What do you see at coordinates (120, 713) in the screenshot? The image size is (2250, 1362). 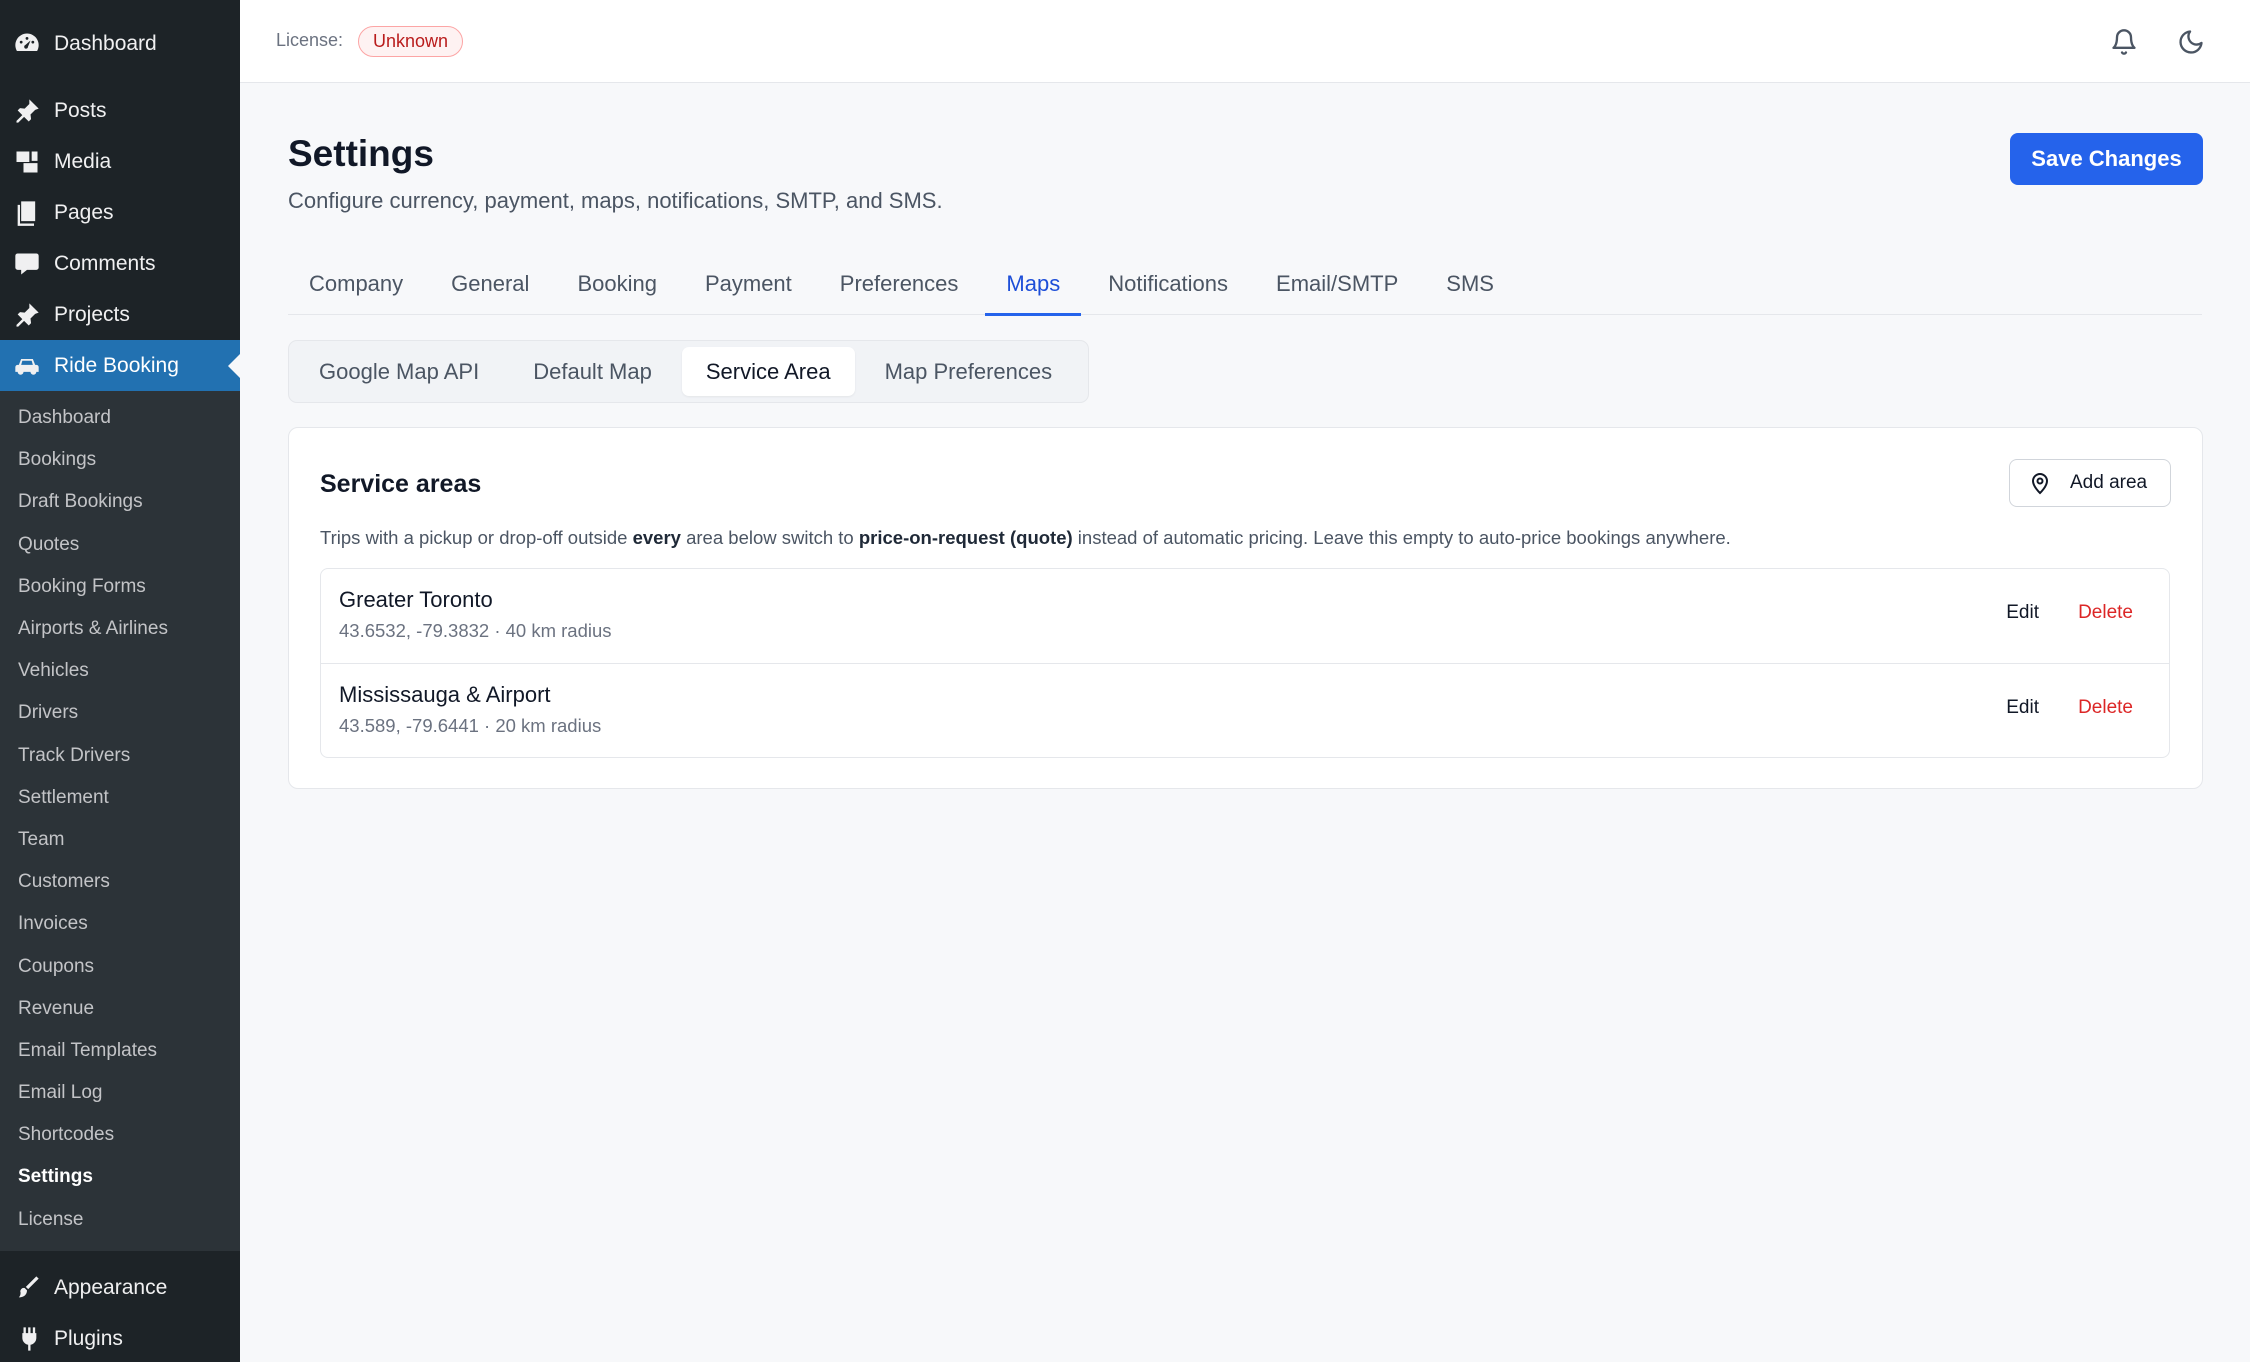 I see `submenu-item-drivers: Drivers` at bounding box center [120, 713].